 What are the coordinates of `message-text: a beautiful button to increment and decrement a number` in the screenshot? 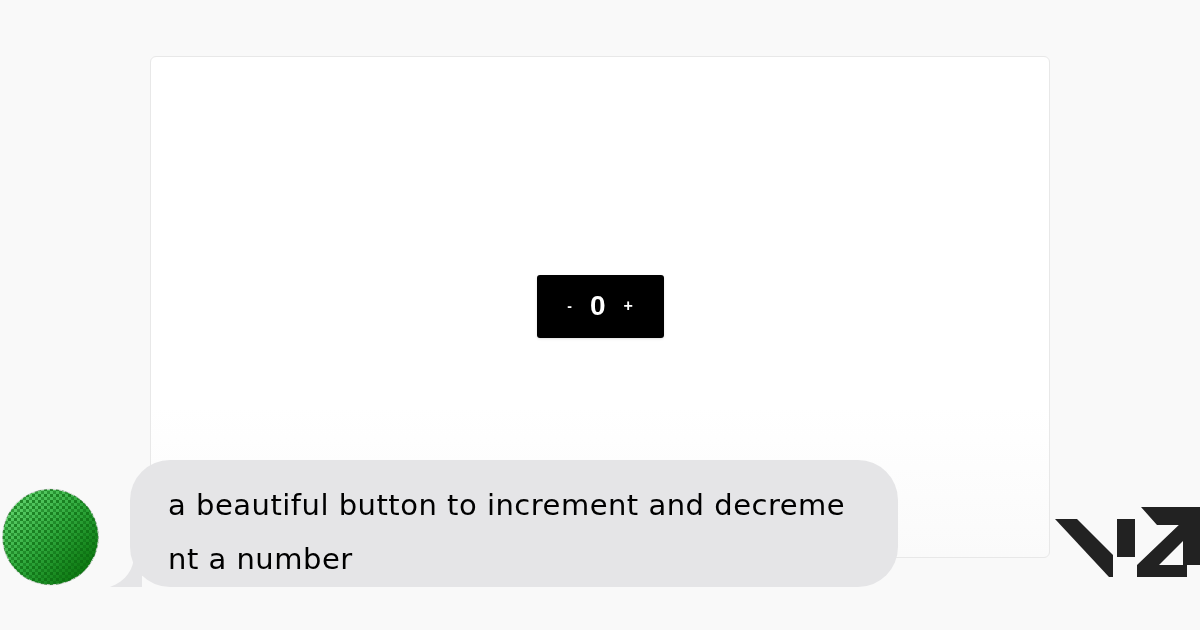 It's located at (507, 532).